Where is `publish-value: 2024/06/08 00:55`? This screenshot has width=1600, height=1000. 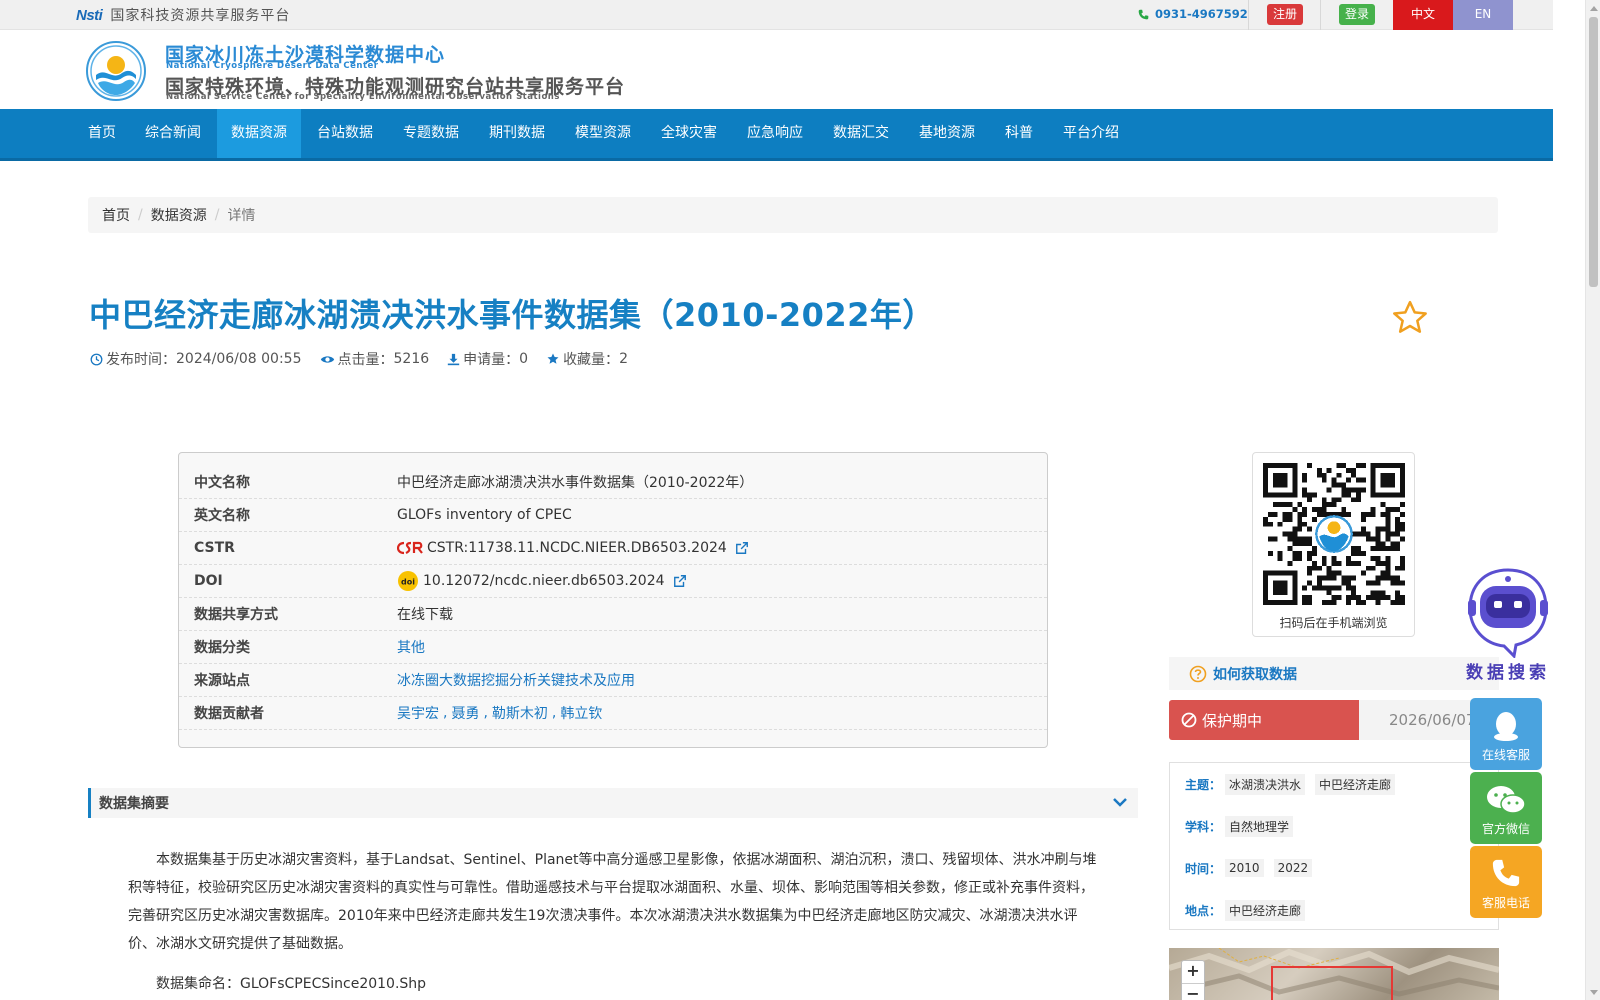 publish-value: 2024/06/08 00:55 is located at coordinates (239, 359).